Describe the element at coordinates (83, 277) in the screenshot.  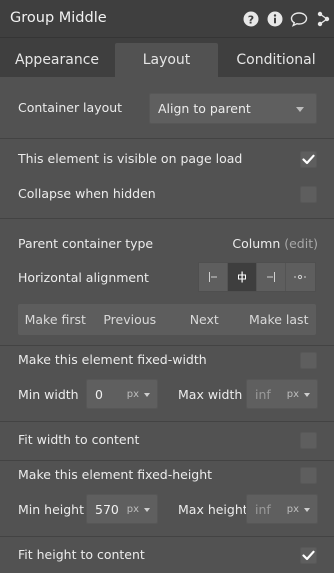
I see `horizontal-alignment-label: Horizontal alignment` at that location.